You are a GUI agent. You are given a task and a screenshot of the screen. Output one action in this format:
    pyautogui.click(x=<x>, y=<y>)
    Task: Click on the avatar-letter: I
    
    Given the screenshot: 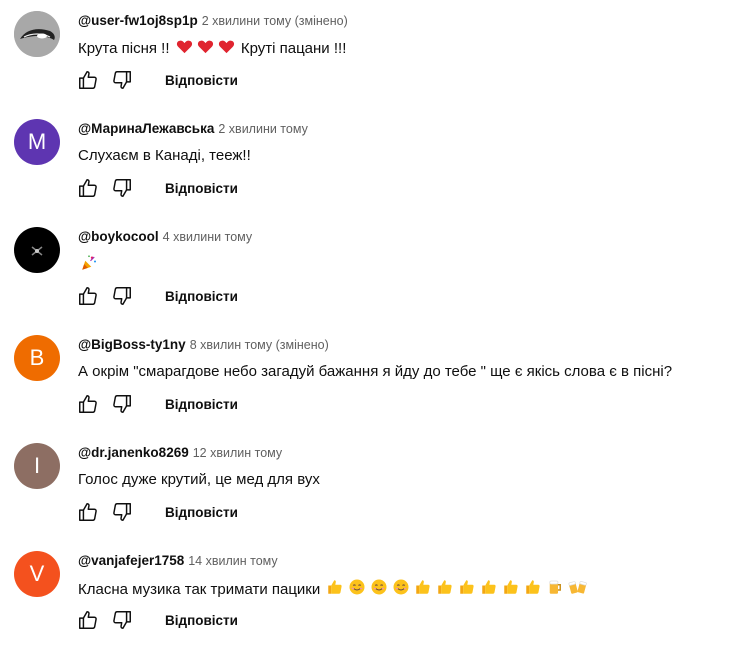 What is the action you would take?
    pyautogui.click(x=37, y=465)
    